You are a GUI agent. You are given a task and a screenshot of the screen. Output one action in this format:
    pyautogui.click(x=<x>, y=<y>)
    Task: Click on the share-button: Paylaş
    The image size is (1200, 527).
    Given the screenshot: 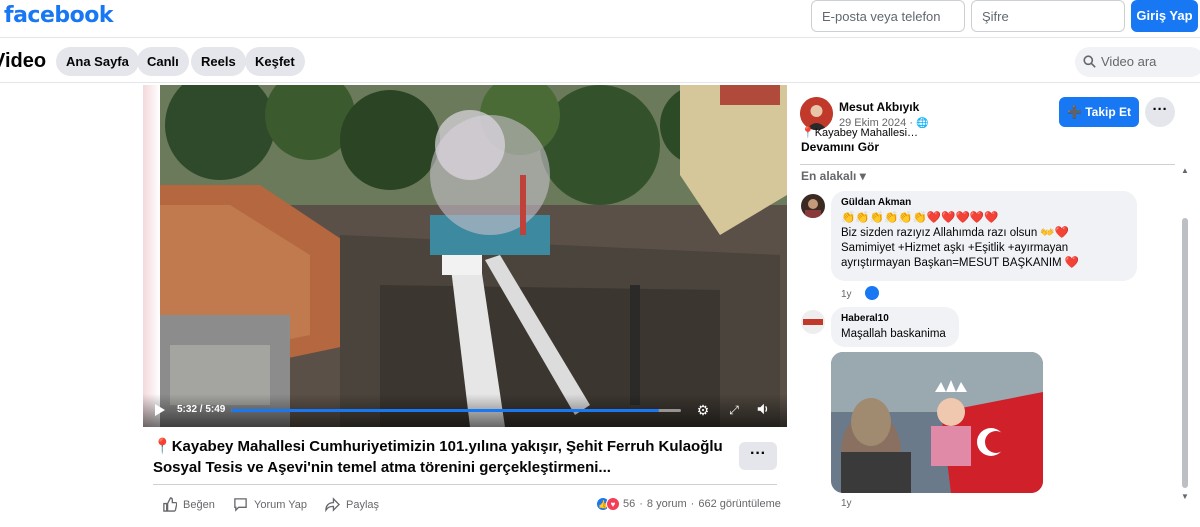 What is the action you would take?
    pyautogui.click(x=352, y=504)
    